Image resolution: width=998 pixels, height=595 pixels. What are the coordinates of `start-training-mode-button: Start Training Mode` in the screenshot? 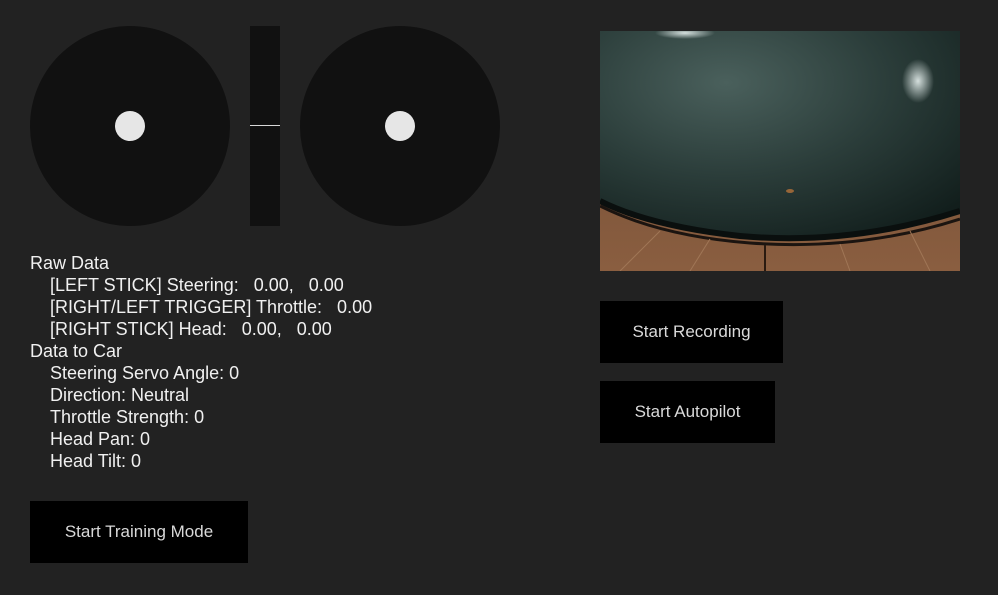 It's located at (139, 532).